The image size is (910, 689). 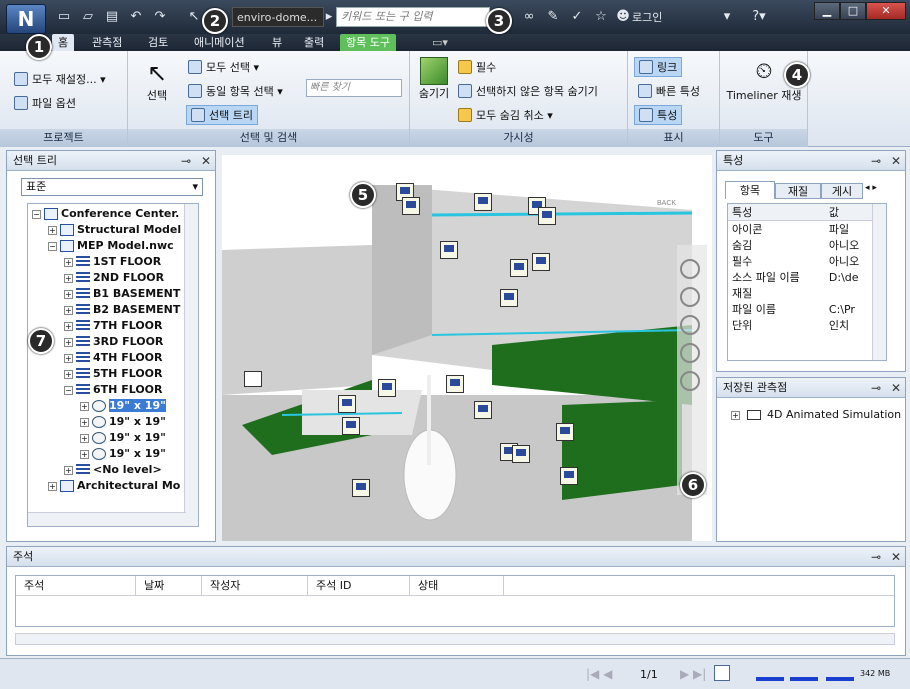 I want to click on tree-item: − Conference Center., so click(x=113, y=214).